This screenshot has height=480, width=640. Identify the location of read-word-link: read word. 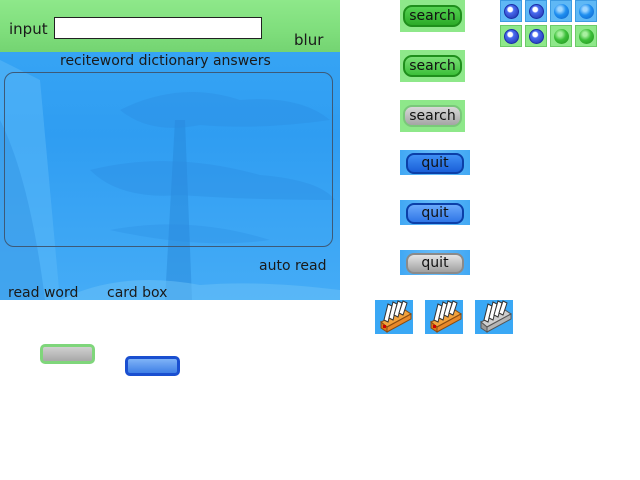
(43, 292).